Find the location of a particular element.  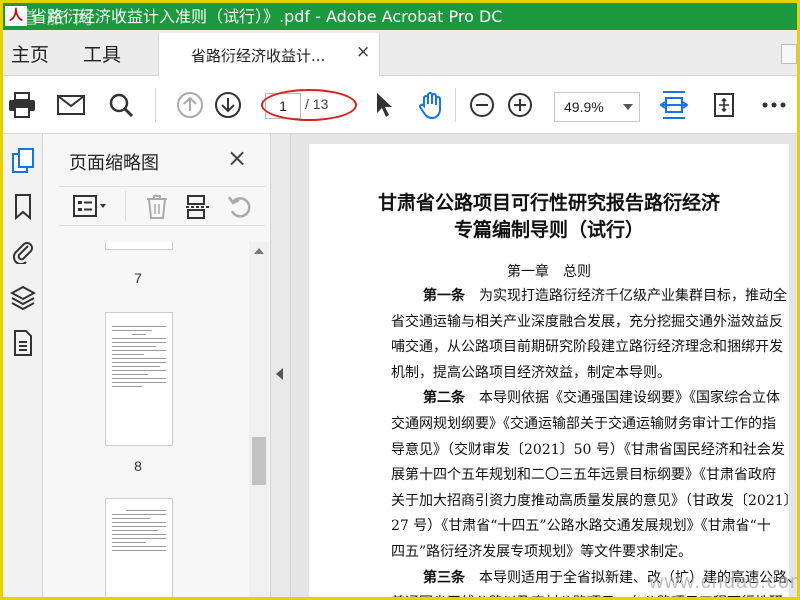

tab-bar: 主页 工具 省路衍经济收益计... × is located at coordinates (400, 53).